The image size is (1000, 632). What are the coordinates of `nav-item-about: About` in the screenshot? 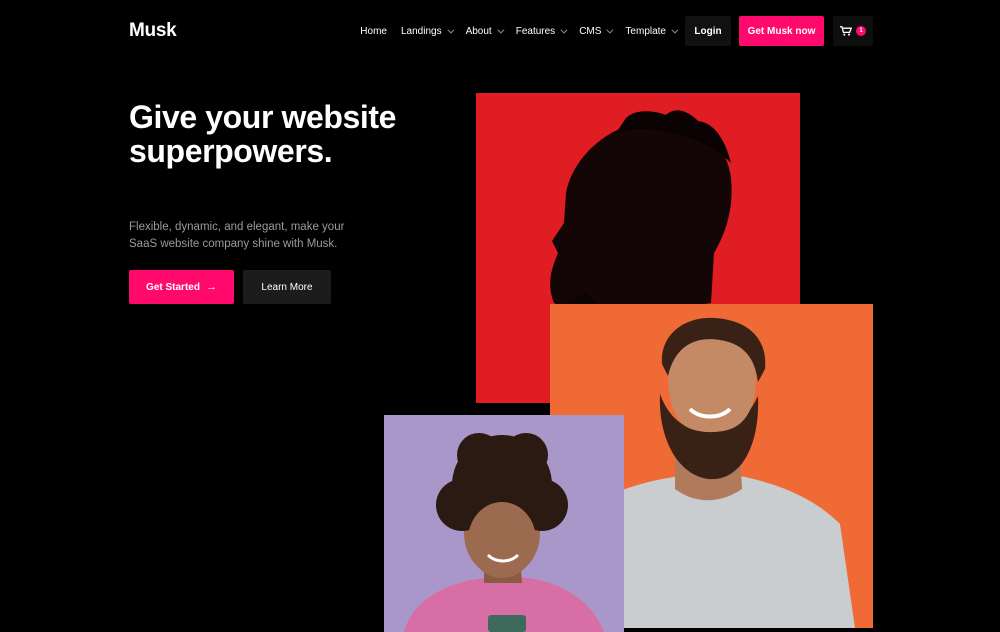 It's located at (485, 31).